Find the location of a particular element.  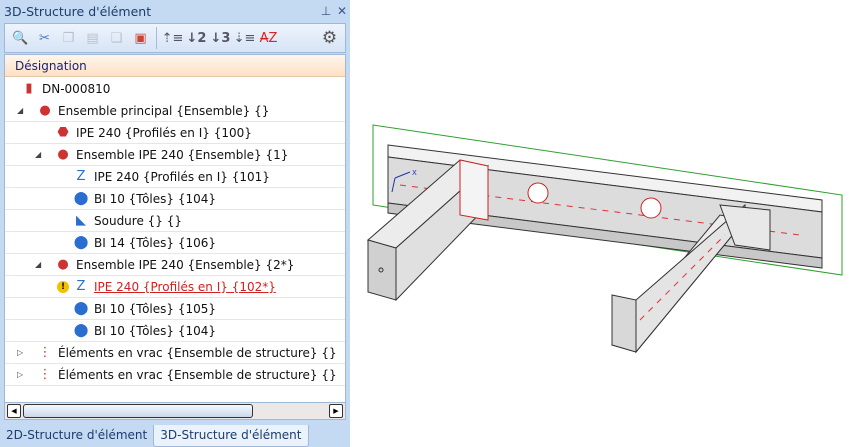

tree-item-label: Ensemble IPE 240 {Ensemble} {2*} is located at coordinates (185, 264).